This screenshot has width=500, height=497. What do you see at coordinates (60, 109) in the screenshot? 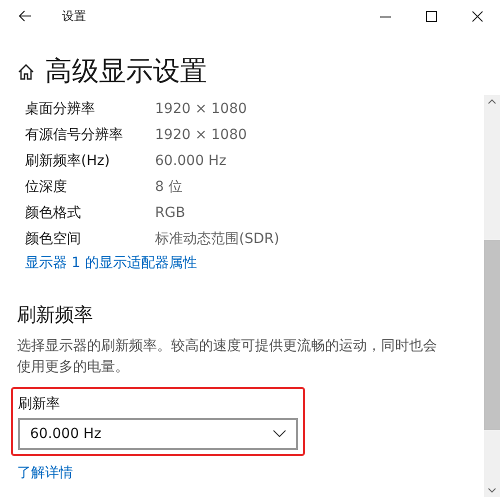
I see `info-label: 桌面分辨率` at bounding box center [60, 109].